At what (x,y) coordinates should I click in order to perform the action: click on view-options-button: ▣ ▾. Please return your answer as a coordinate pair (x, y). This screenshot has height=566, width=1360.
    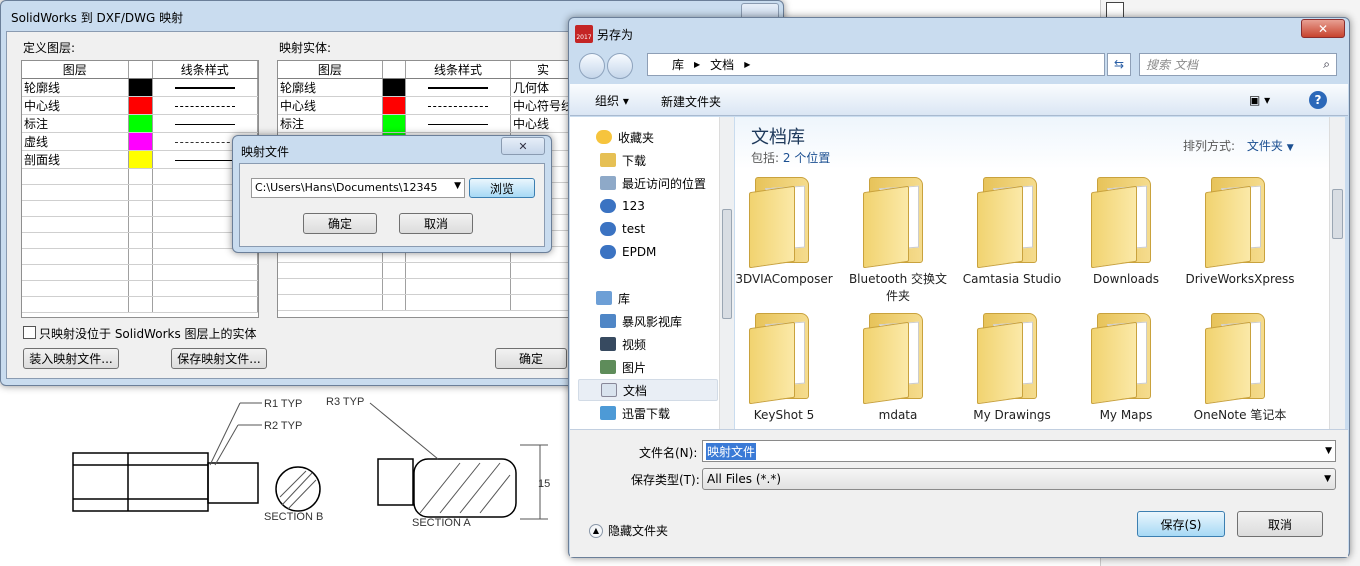
    Looking at the image, I should click on (1267, 101).